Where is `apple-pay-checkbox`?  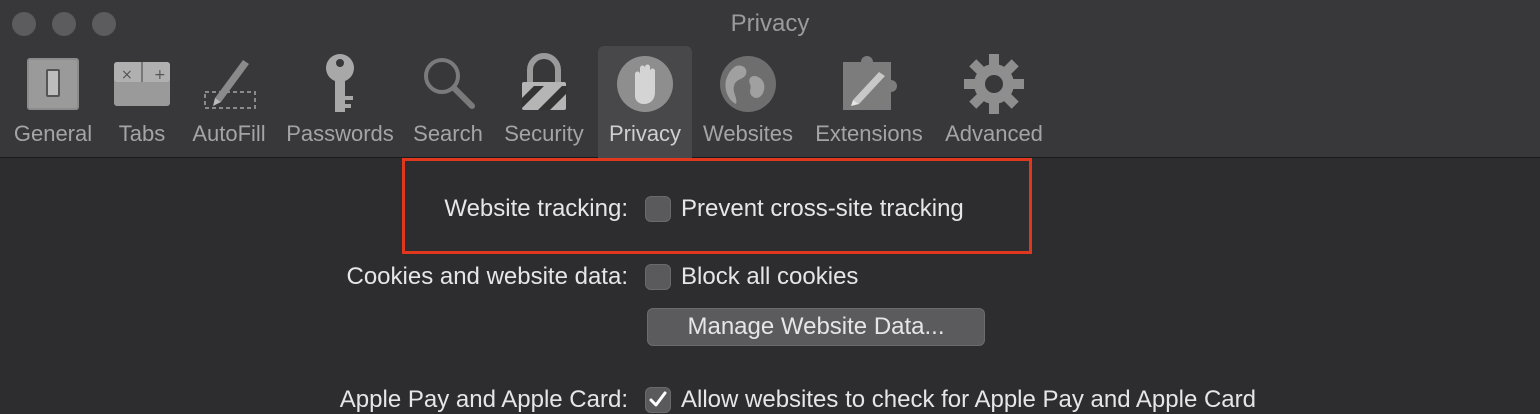 apple-pay-checkbox is located at coordinates (658, 400).